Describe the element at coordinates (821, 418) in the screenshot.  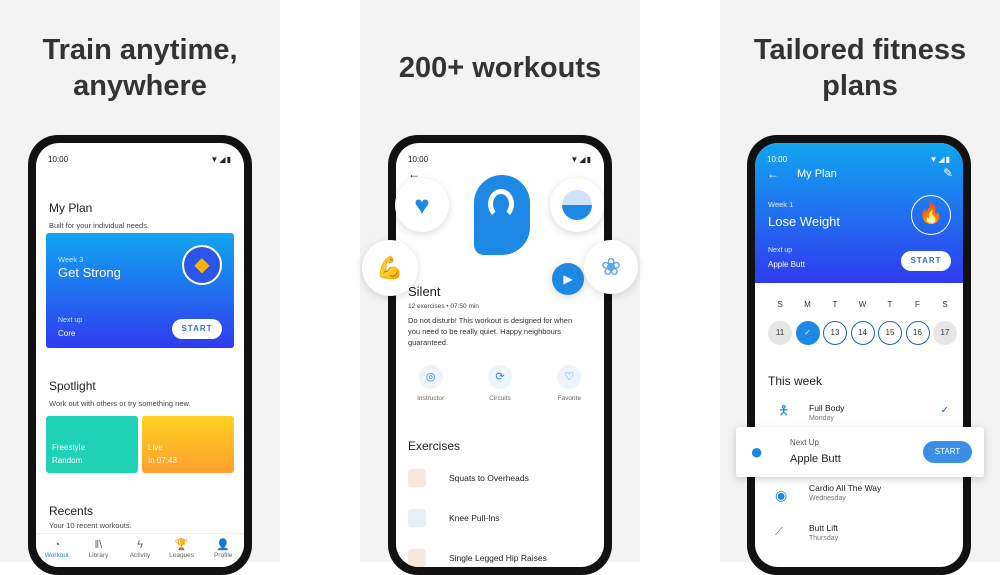
I see `workout-day: Monday` at that location.